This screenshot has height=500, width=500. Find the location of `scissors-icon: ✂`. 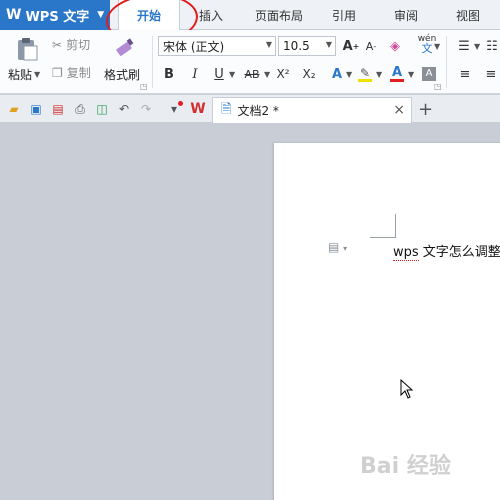

scissors-icon: ✂ is located at coordinates (57, 44).